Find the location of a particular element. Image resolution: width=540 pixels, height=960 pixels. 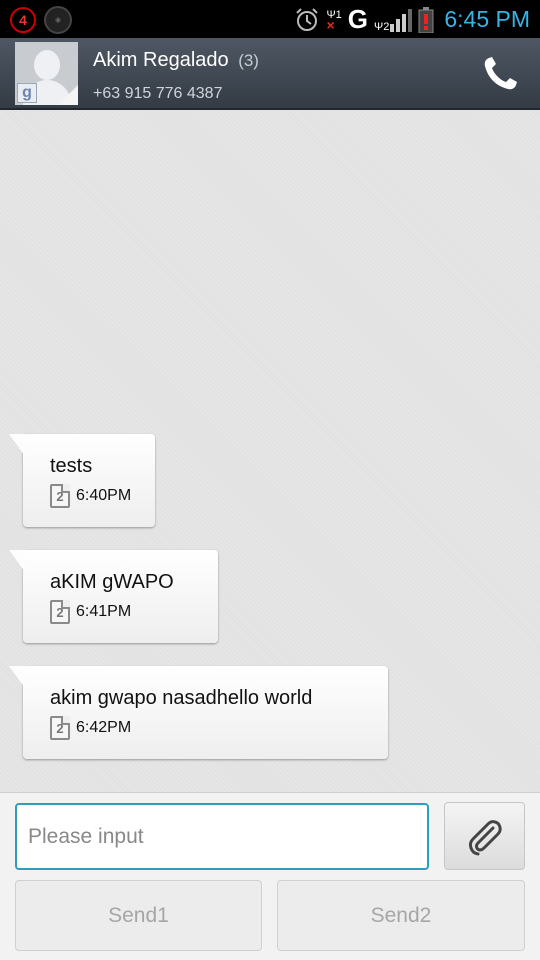

message-bubble: aKIM gWAPO 2 6:41PM is located at coordinates (113, 596).